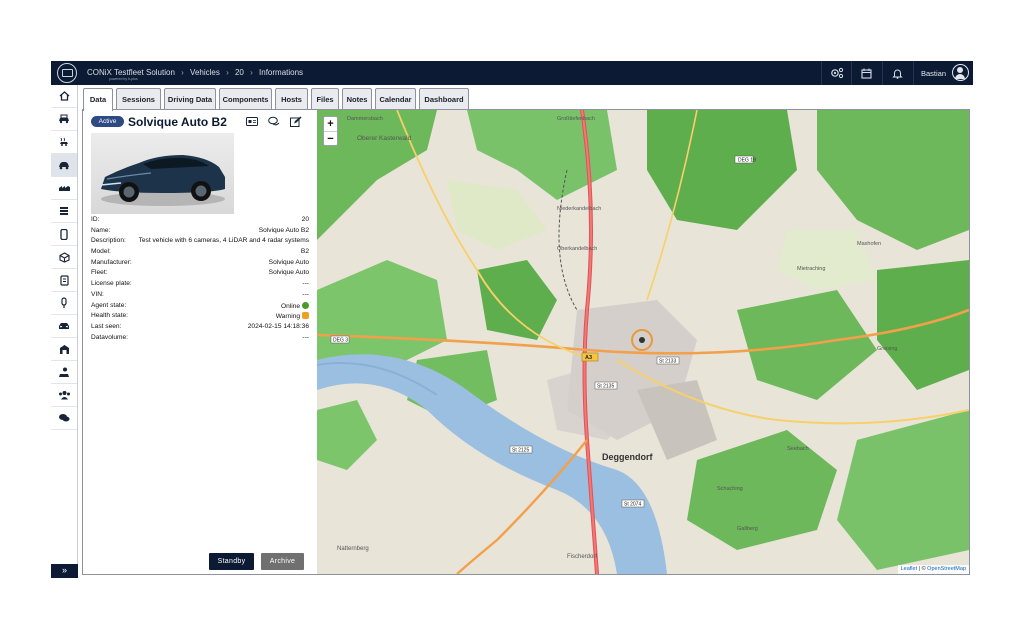  I want to click on sidebar-item-list, so click(64, 211).